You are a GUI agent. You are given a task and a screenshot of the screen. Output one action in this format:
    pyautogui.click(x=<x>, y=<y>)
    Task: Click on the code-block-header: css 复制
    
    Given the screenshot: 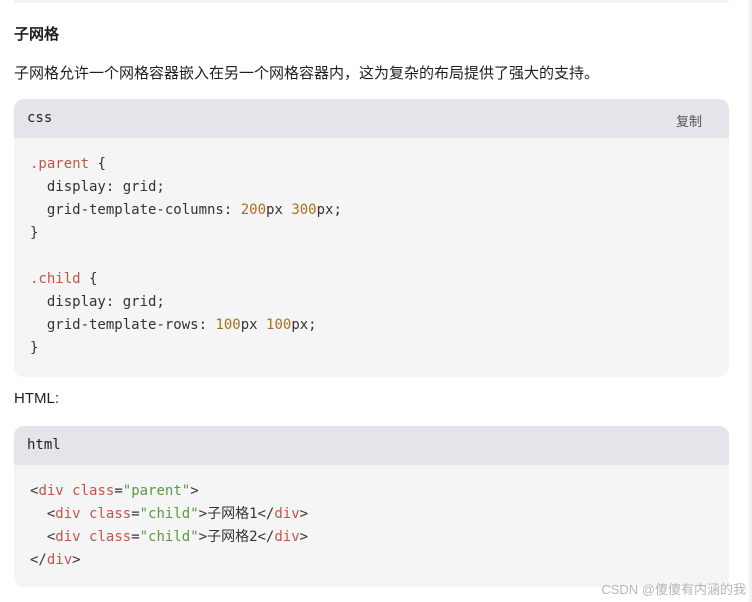 What is the action you would take?
    pyautogui.click(x=371, y=118)
    